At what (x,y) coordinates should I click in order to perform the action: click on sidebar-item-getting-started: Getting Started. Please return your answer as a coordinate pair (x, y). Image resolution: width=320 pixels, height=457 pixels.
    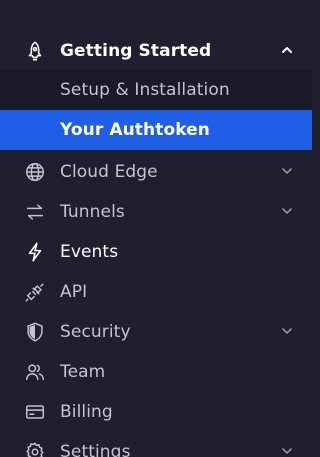
    Looking at the image, I should click on (156, 51).